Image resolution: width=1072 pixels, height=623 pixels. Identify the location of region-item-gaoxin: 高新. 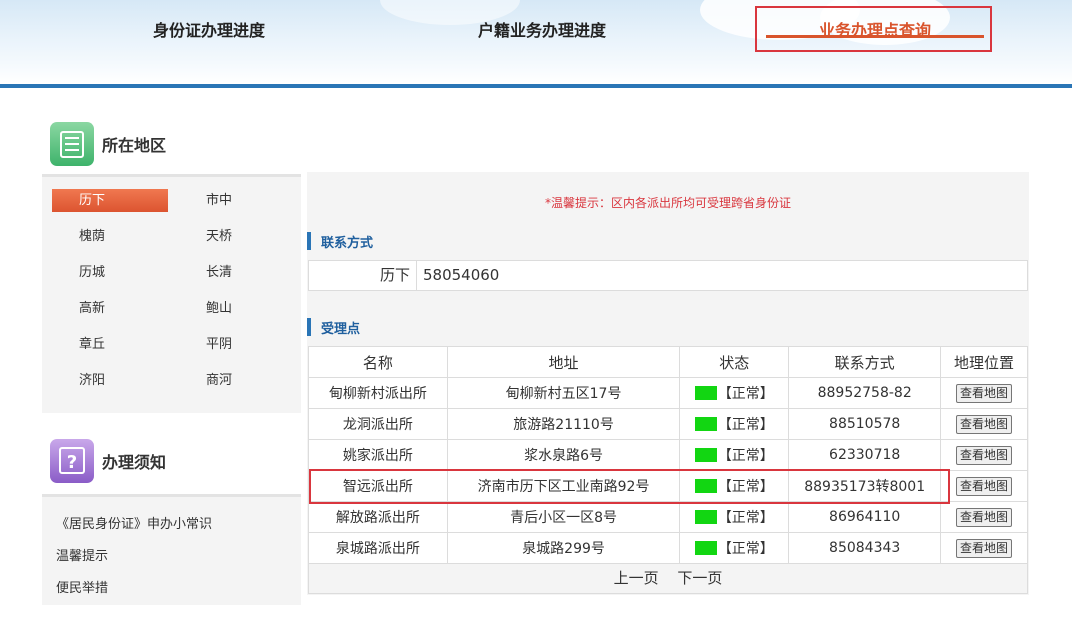
(110, 308).